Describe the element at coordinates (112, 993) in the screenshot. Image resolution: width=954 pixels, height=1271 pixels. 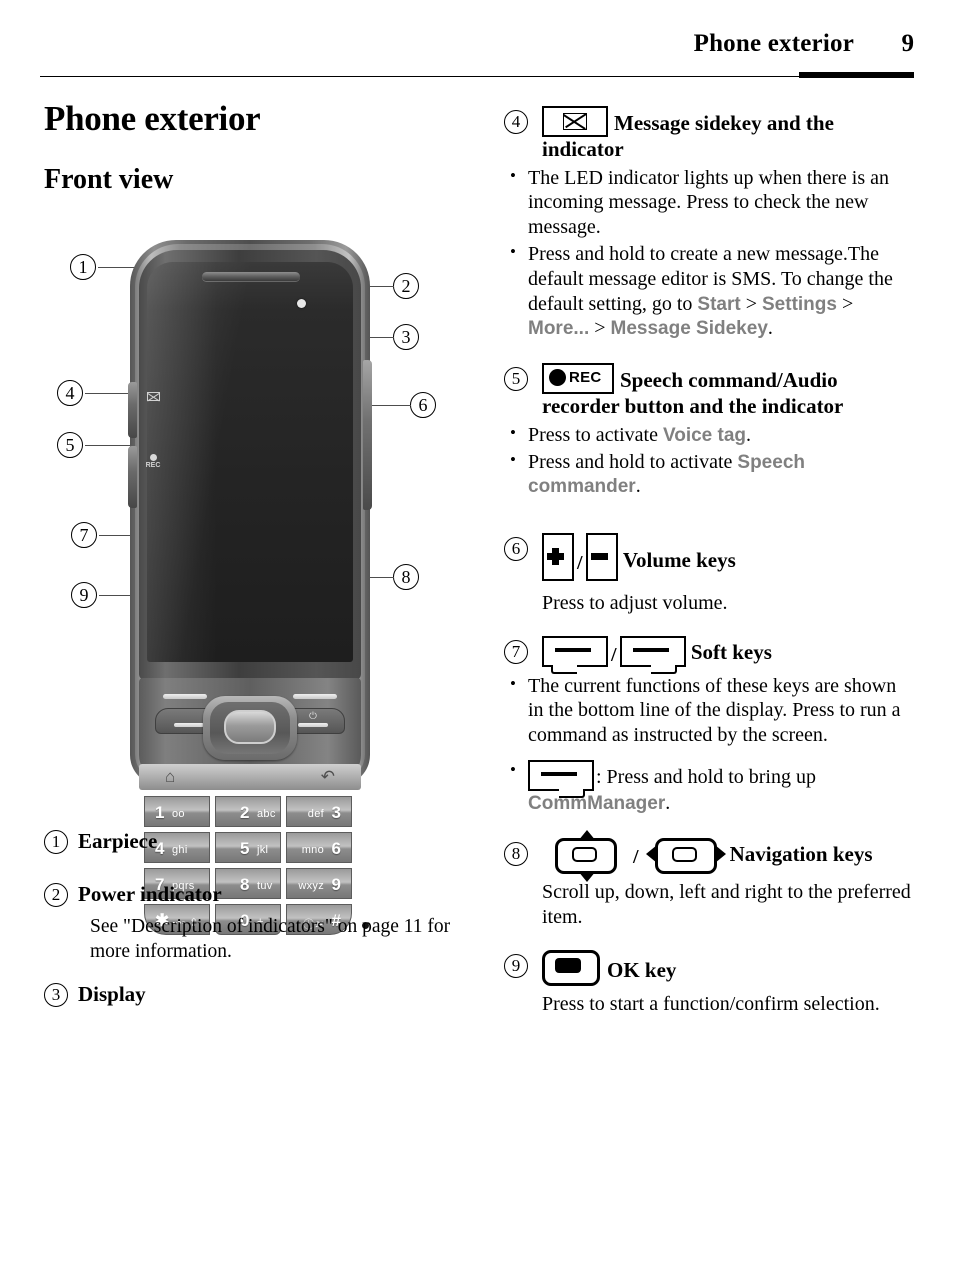
I see `legend-label: Display` at that location.